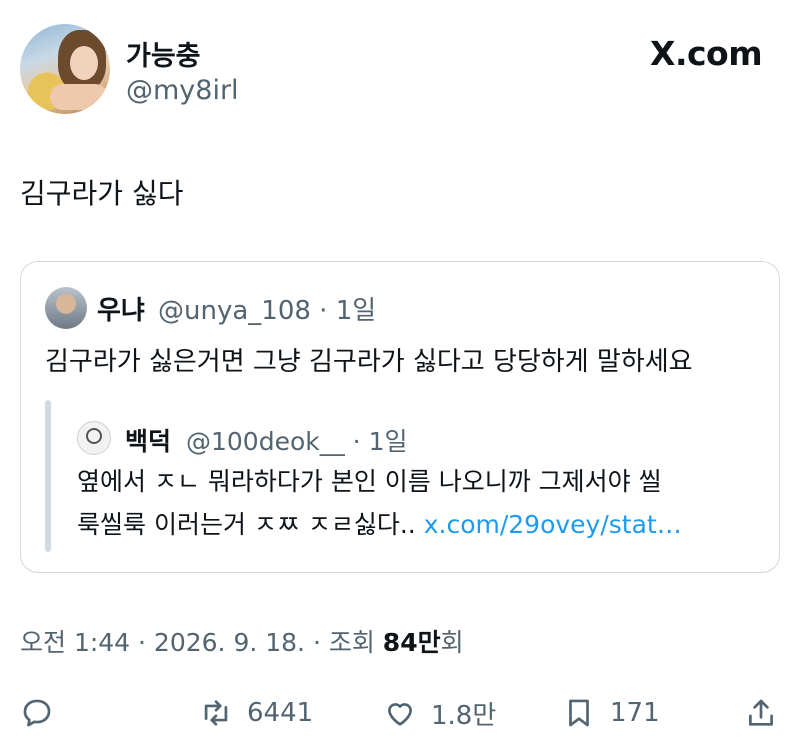 Image resolution: width=800 pixels, height=756 pixels. What do you see at coordinates (635, 713) in the screenshot?
I see `bookmark-count: 171` at bounding box center [635, 713].